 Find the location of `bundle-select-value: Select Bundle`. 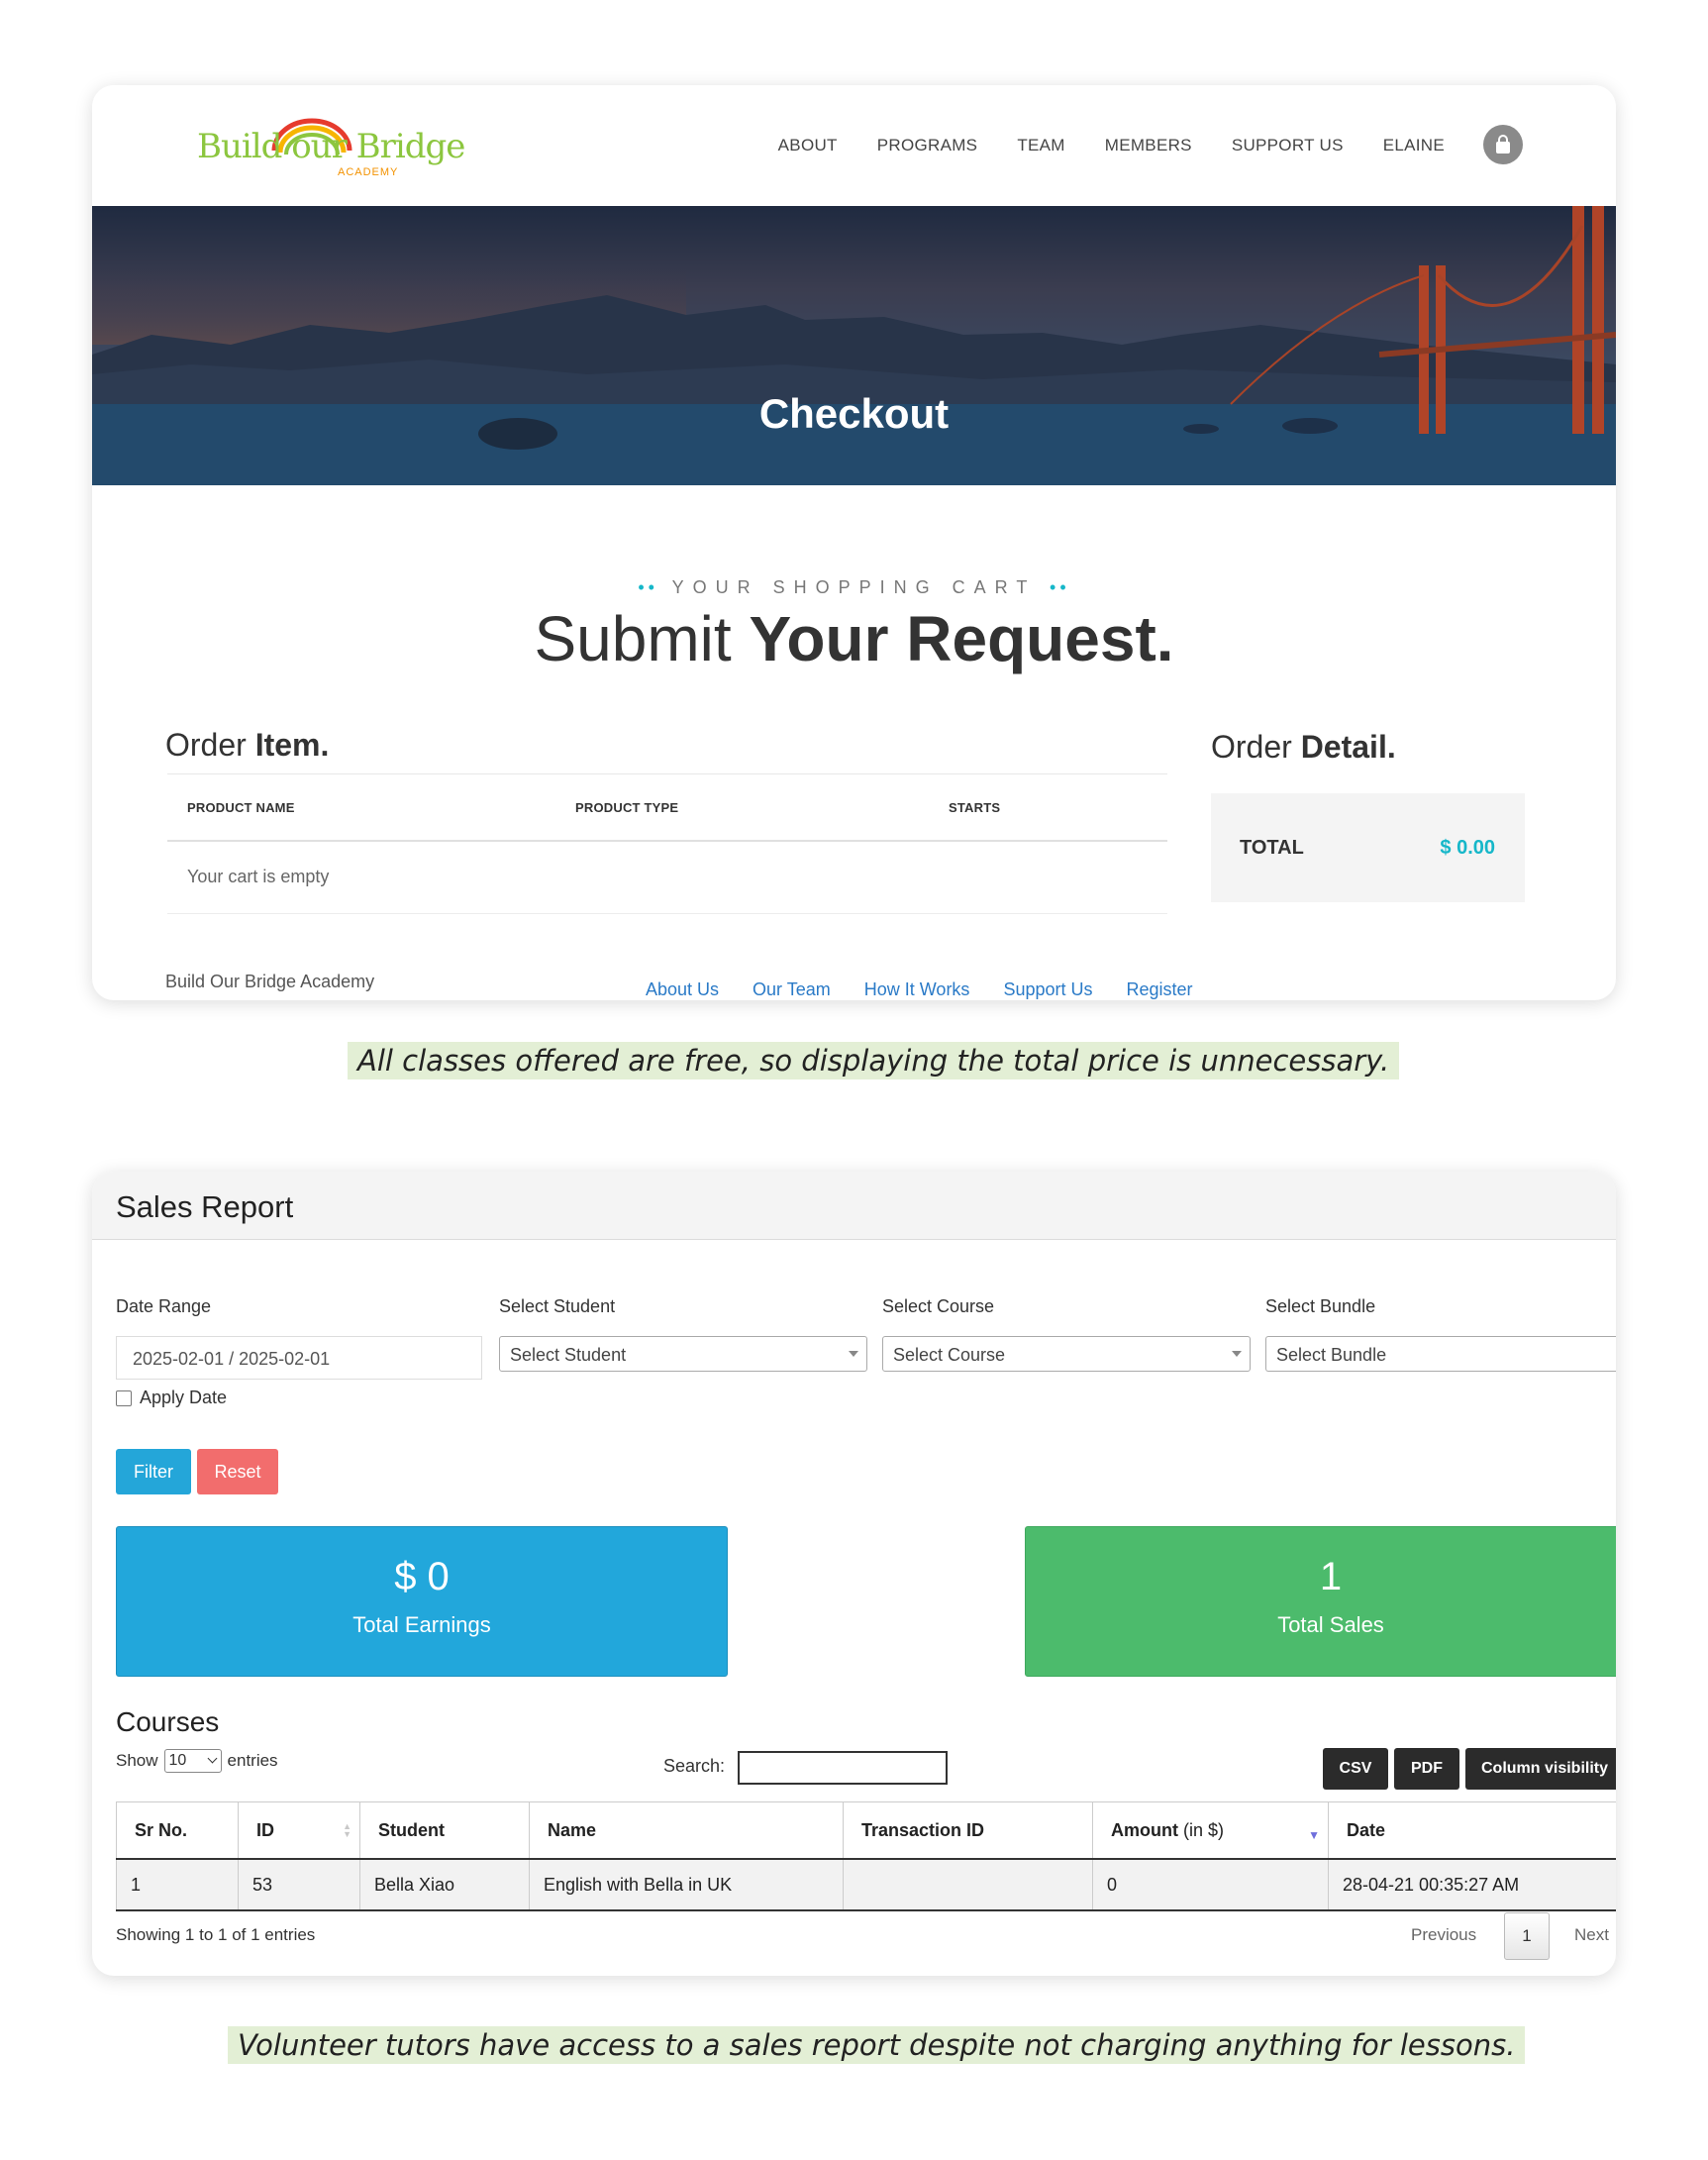

bundle-select-value: Select Bundle is located at coordinates (1331, 1355).